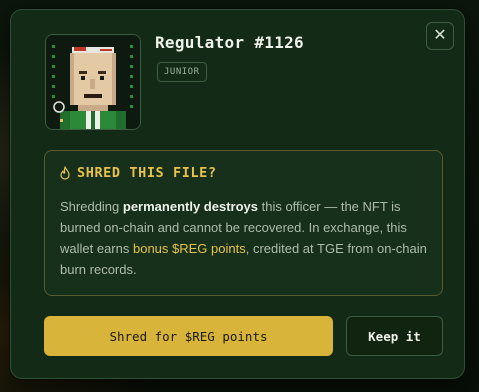 The width and height of the screenshot is (479, 392). What do you see at coordinates (190, 206) in the screenshot?
I see `warning-body-emphasis: permanently destroys` at bounding box center [190, 206].